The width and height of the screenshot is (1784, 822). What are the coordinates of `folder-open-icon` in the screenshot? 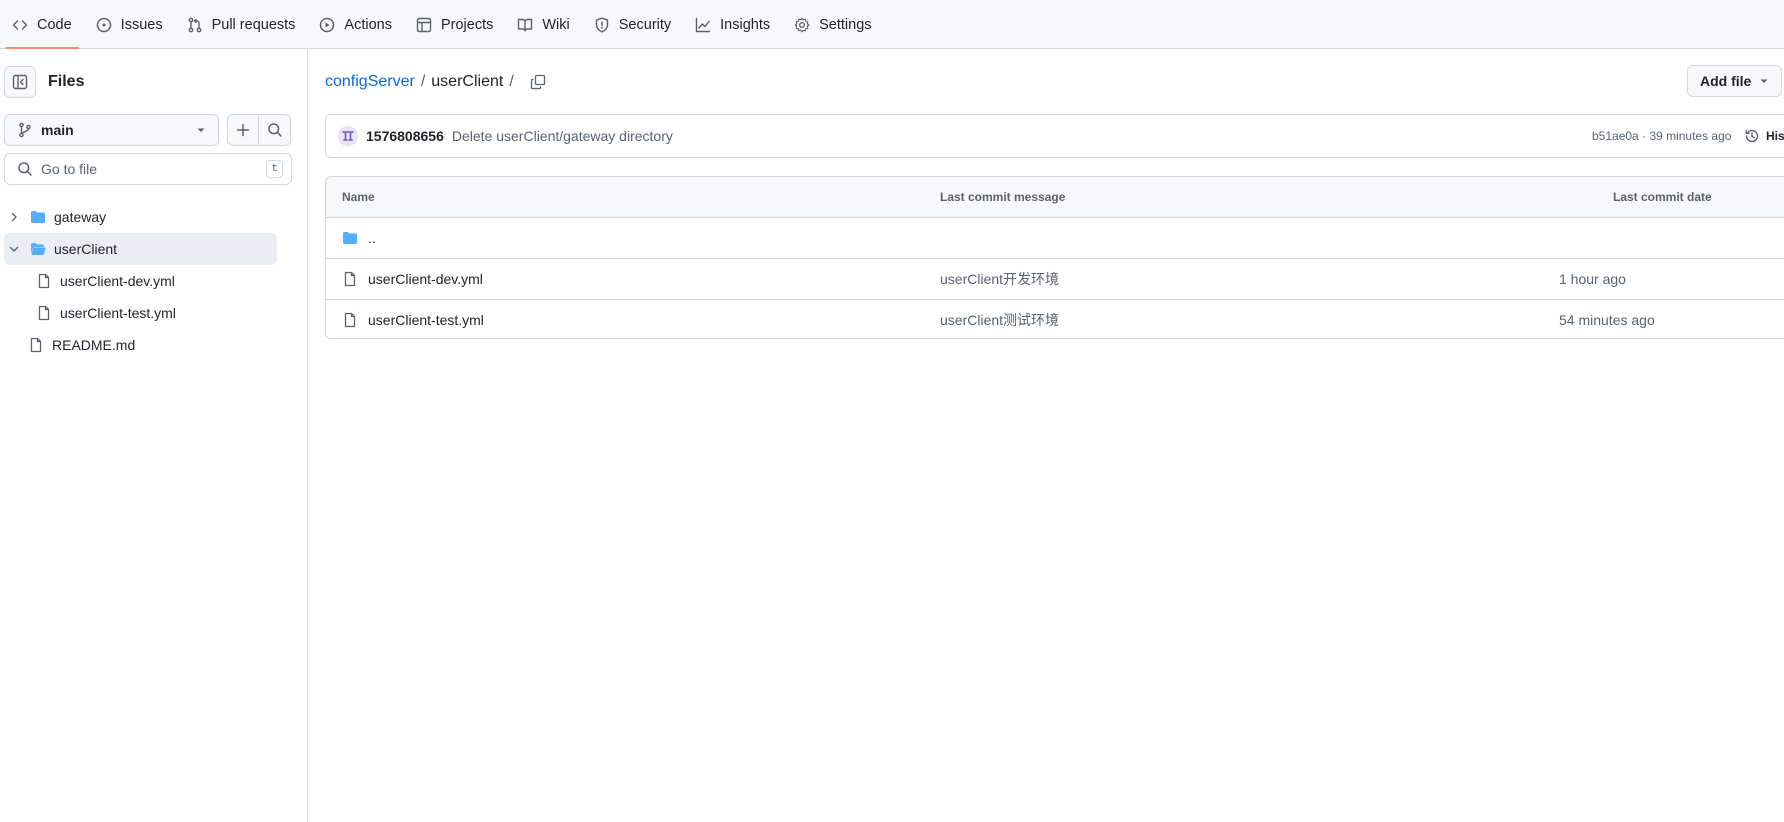 It's located at (38, 249).